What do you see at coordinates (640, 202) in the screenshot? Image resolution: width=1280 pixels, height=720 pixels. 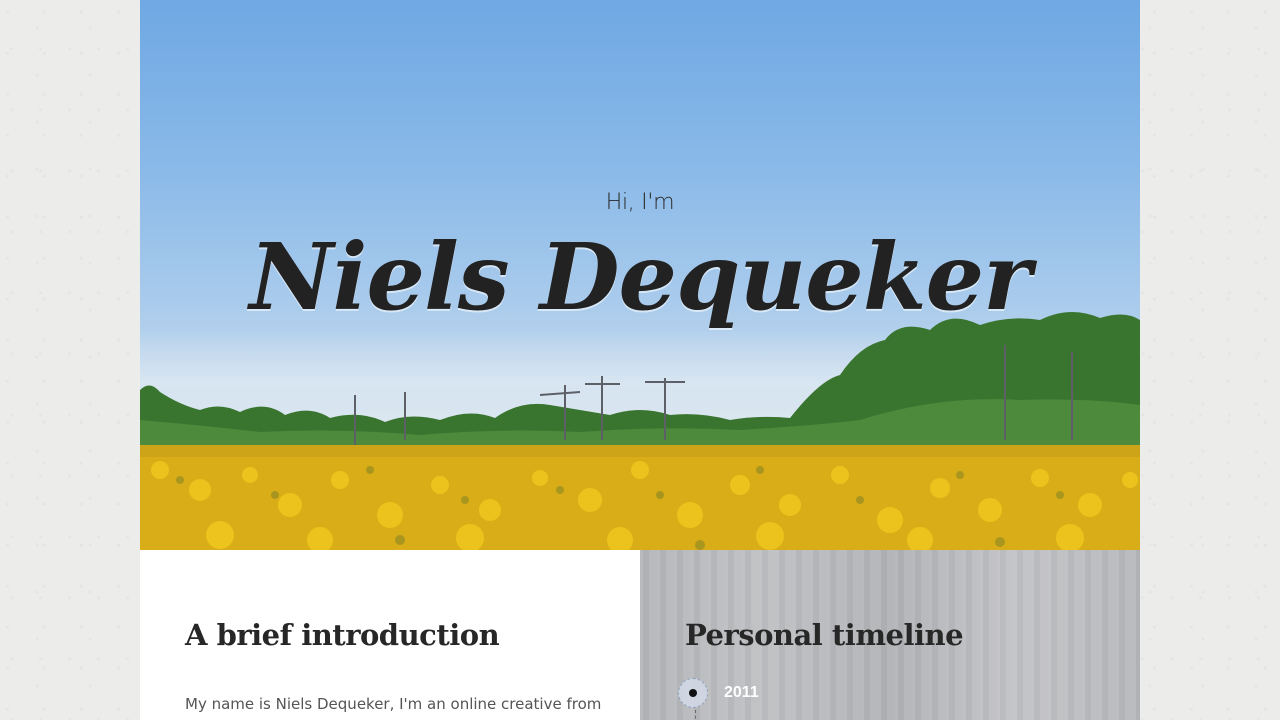 I see `hero-greeting: Hi, I'm` at bounding box center [640, 202].